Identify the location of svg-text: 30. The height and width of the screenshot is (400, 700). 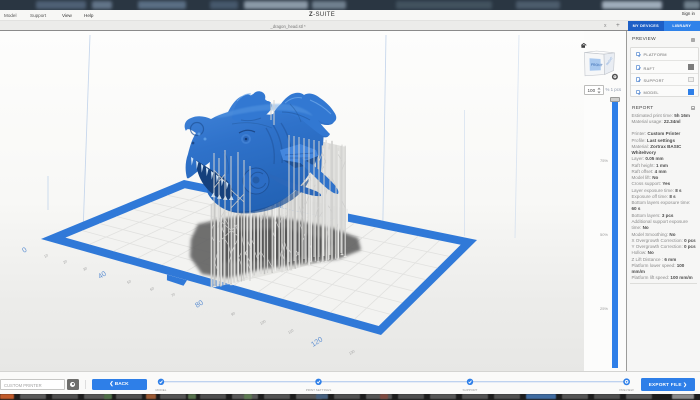
(85, 269).